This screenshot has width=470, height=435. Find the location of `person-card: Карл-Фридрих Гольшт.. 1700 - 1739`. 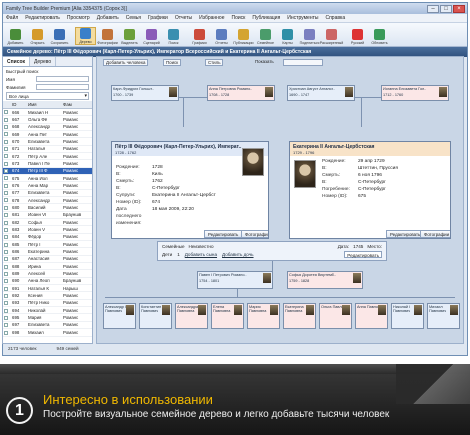

person-card: Карл-Фридрих Гольшт.. 1700 - 1739 is located at coordinates (145, 93).